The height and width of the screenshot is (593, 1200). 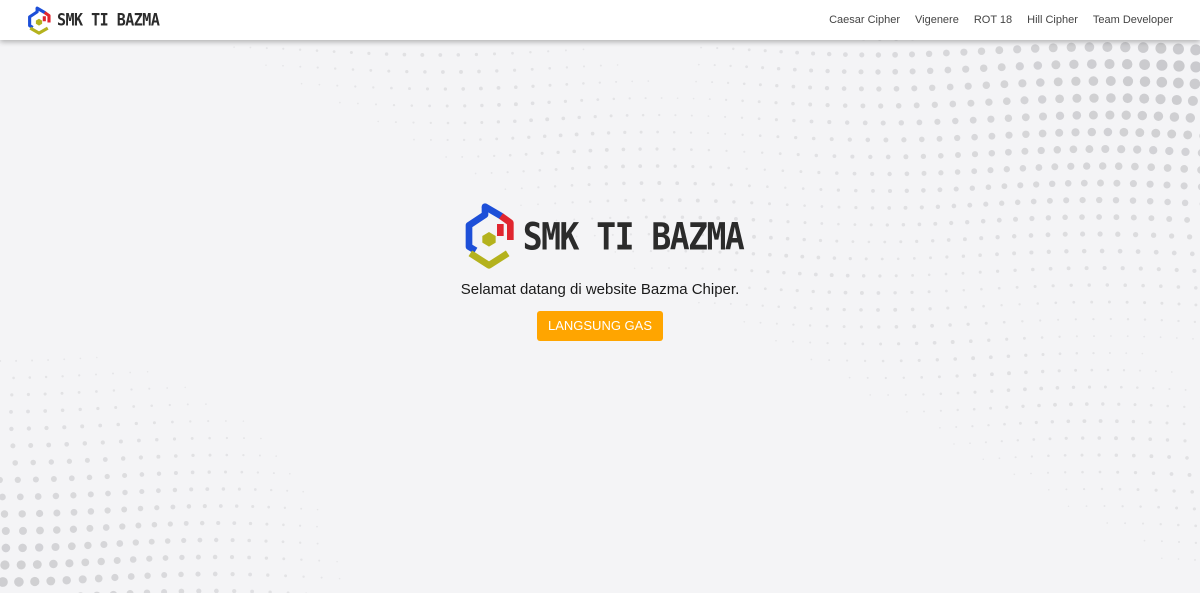 I want to click on nav-link-hill-cipher: Hill Cipher, so click(x=1052, y=20).